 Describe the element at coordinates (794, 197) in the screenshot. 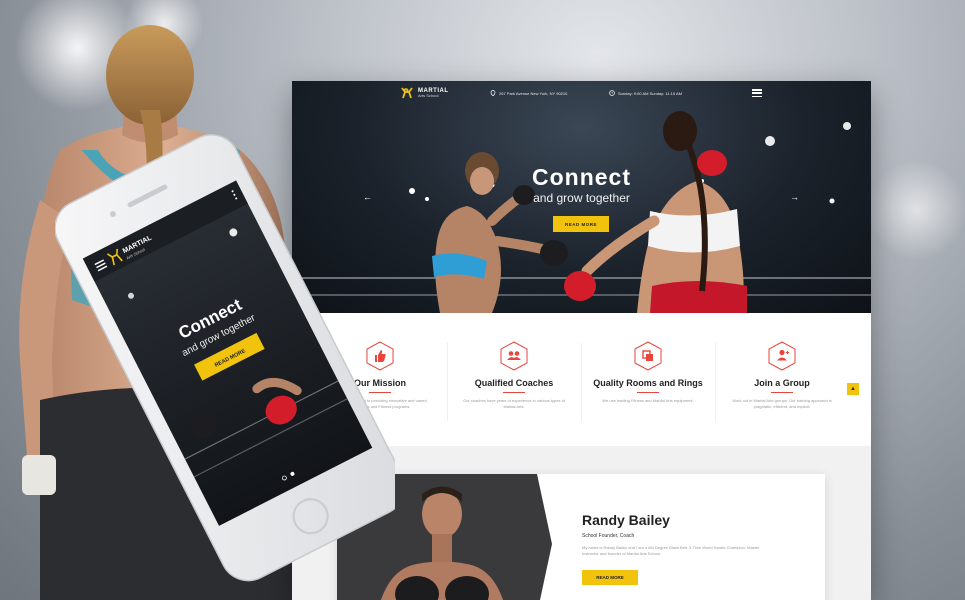

I see `slider-next-arrow-icon: →` at that location.